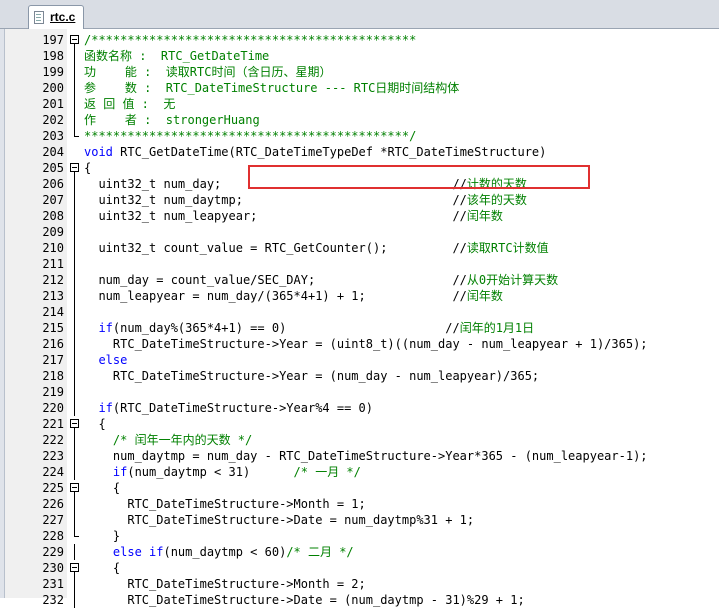  What do you see at coordinates (359, 440) in the screenshot?
I see `code-line: 222 /* 闰年一年内的天数 */` at bounding box center [359, 440].